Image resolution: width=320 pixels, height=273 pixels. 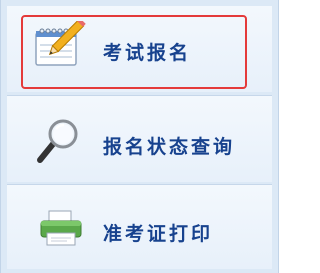 What do you see at coordinates (59, 145) in the screenshot?
I see `magnifier-icon` at bounding box center [59, 145].